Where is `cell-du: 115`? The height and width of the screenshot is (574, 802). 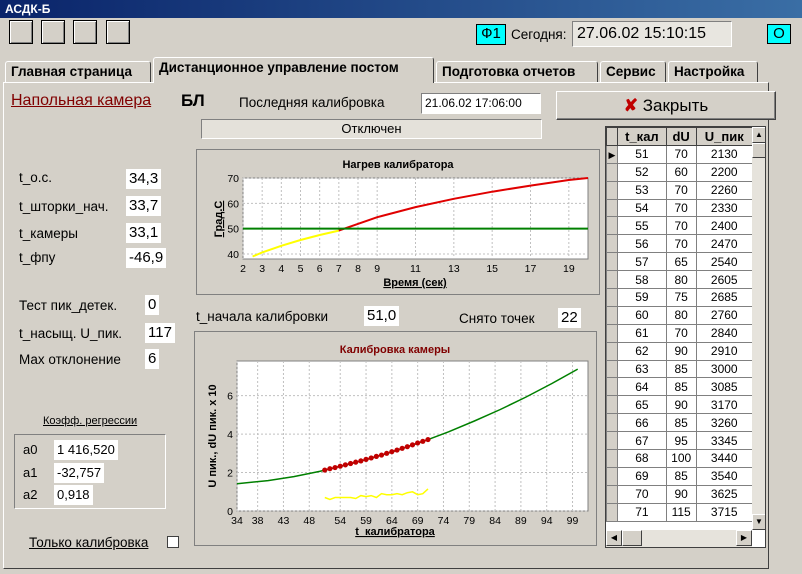 cell-du: 115 is located at coordinates (681, 512).